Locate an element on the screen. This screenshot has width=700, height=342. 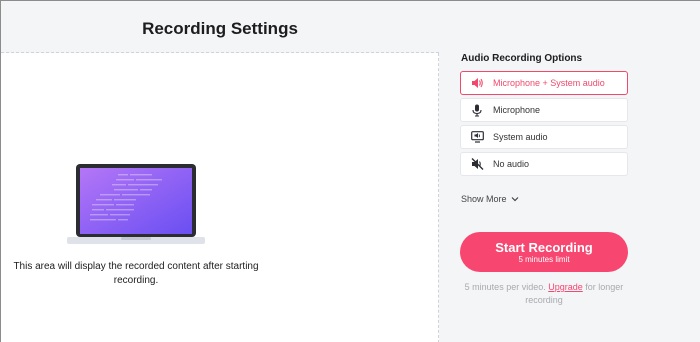
recording-limit-label: 5 minutes limit is located at coordinates (544, 259).